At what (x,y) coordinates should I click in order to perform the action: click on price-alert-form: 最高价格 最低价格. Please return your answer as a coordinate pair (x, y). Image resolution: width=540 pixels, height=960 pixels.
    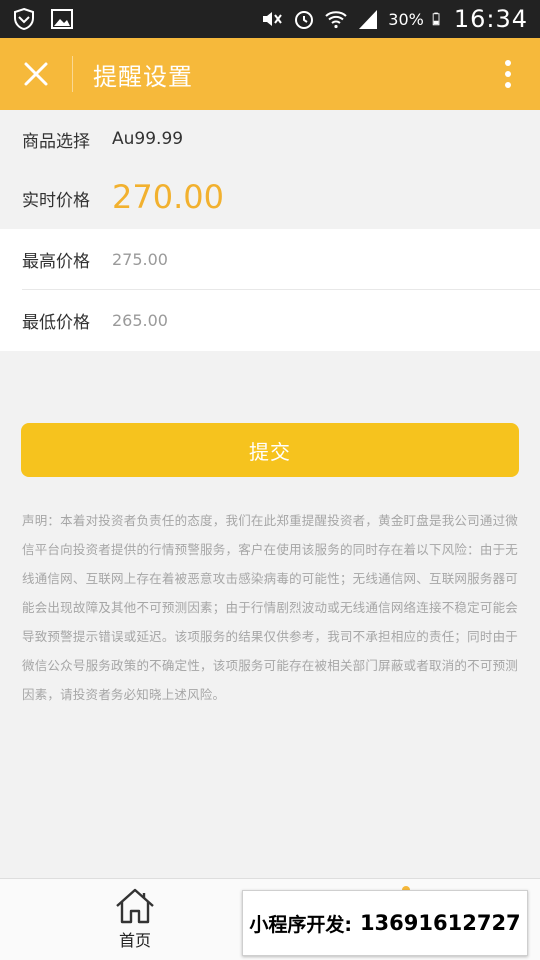
    Looking at the image, I should click on (270, 290).